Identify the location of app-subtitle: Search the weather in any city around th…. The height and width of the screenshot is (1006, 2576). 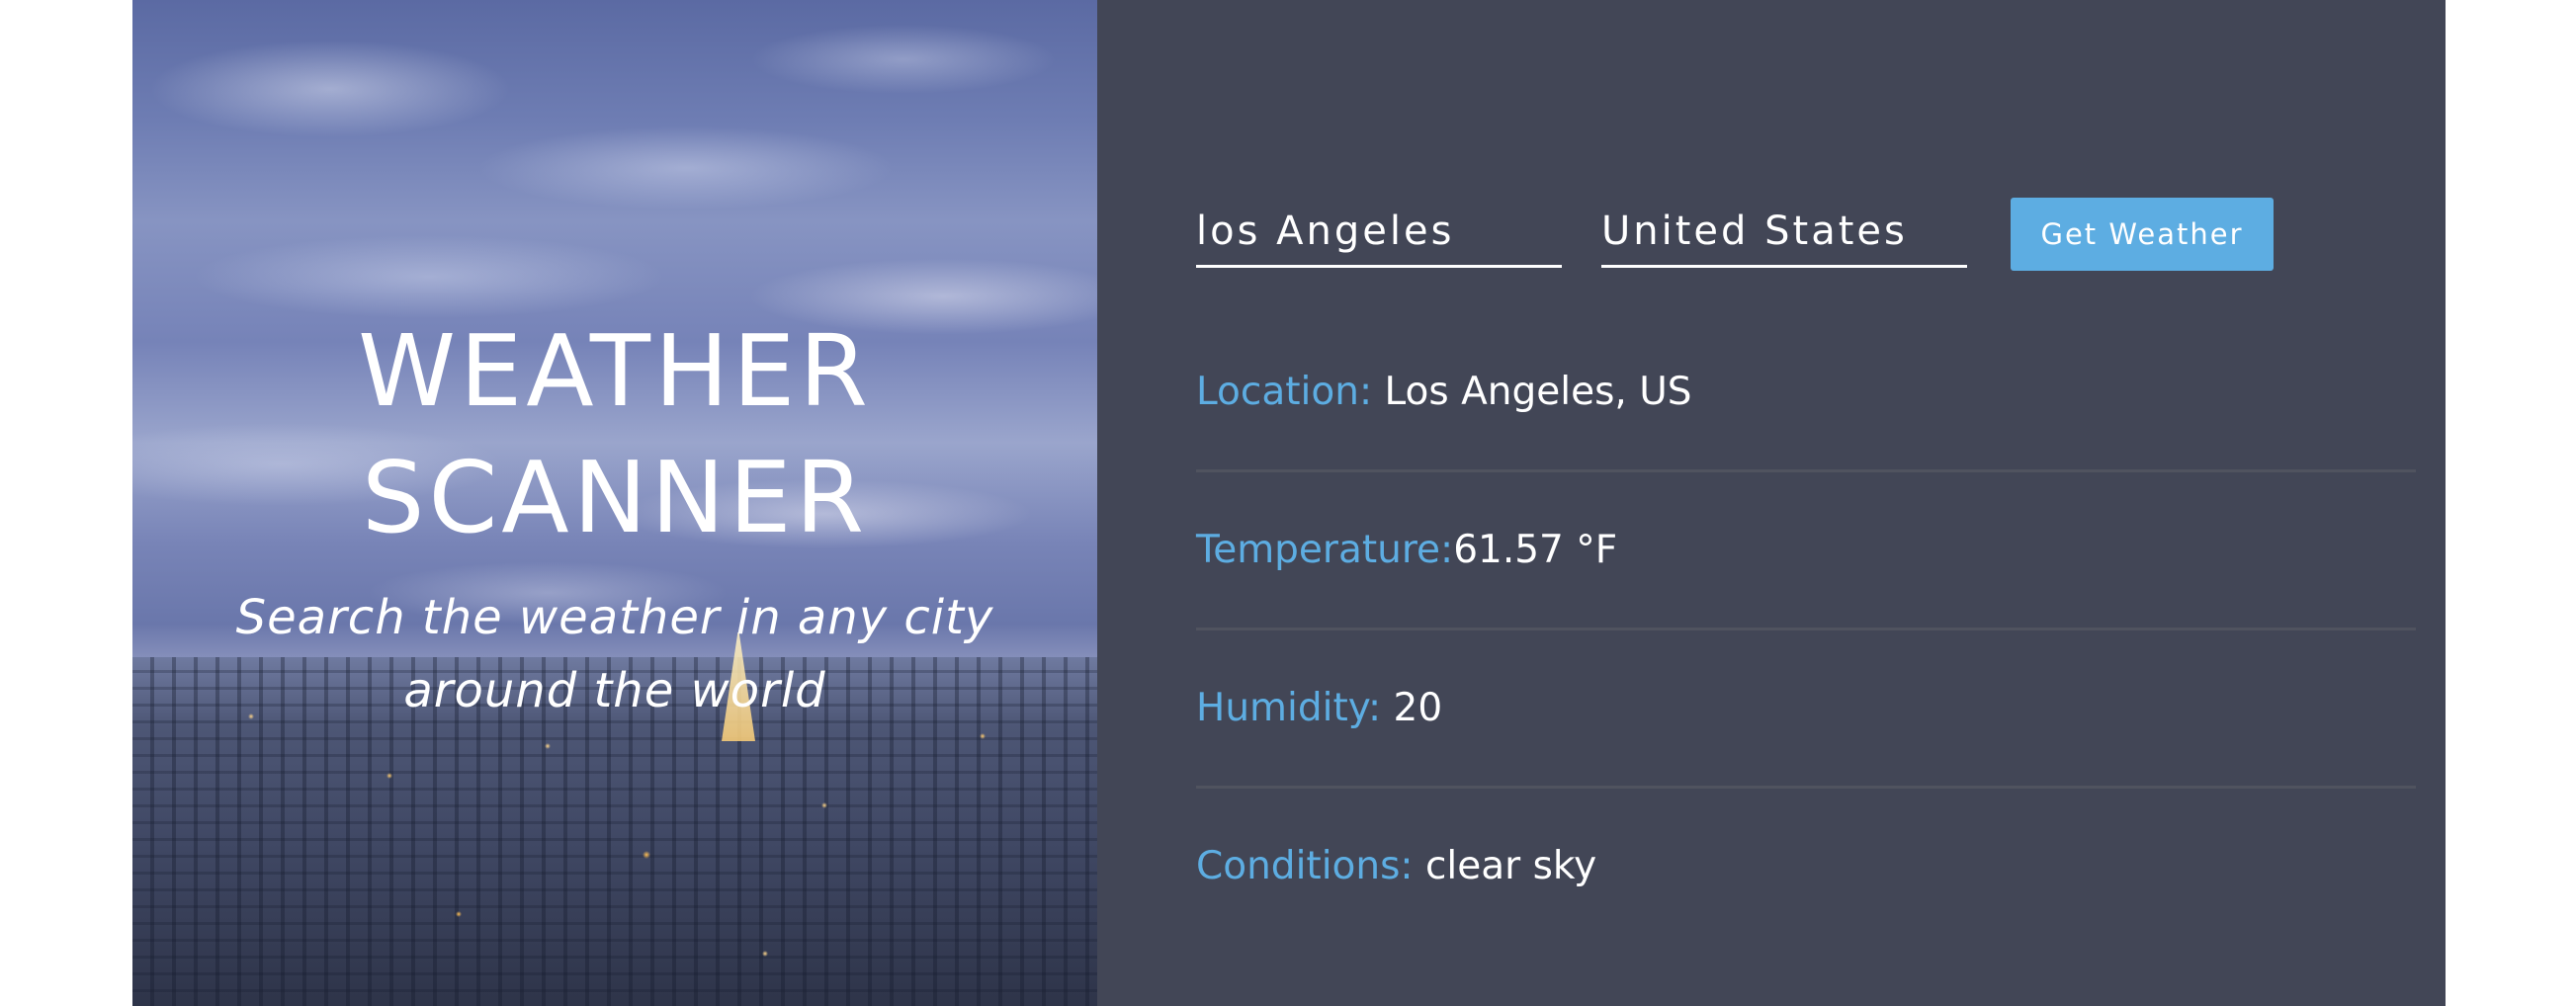
(614, 654).